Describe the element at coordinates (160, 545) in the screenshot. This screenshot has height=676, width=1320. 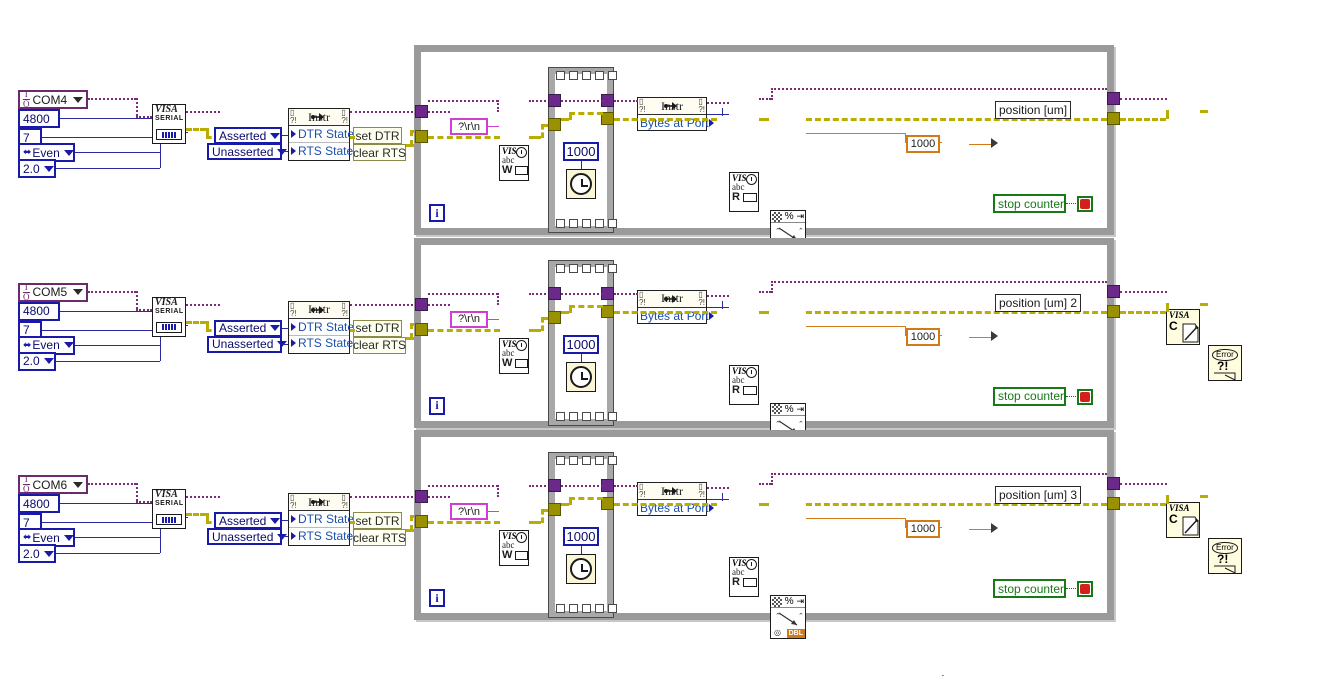
I see `wire-stop-v` at that location.